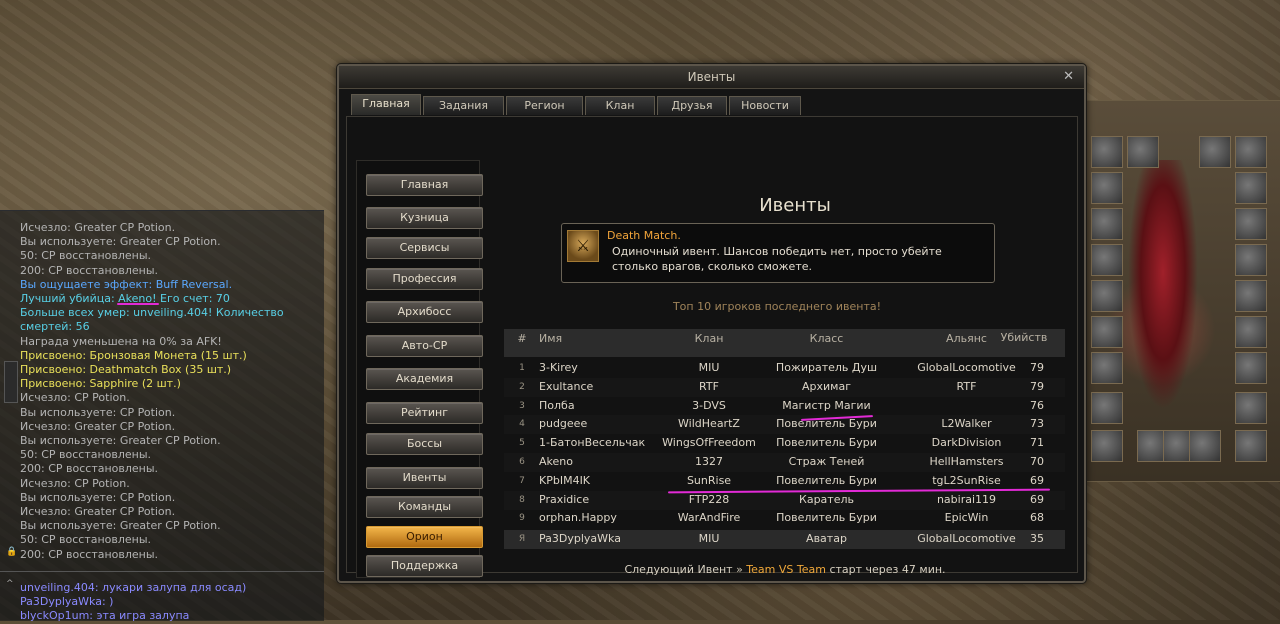 The height and width of the screenshot is (624, 1280). Describe the element at coordinates (1037, 443) in the screenshot. I see `cell-kills: 71` at that location.